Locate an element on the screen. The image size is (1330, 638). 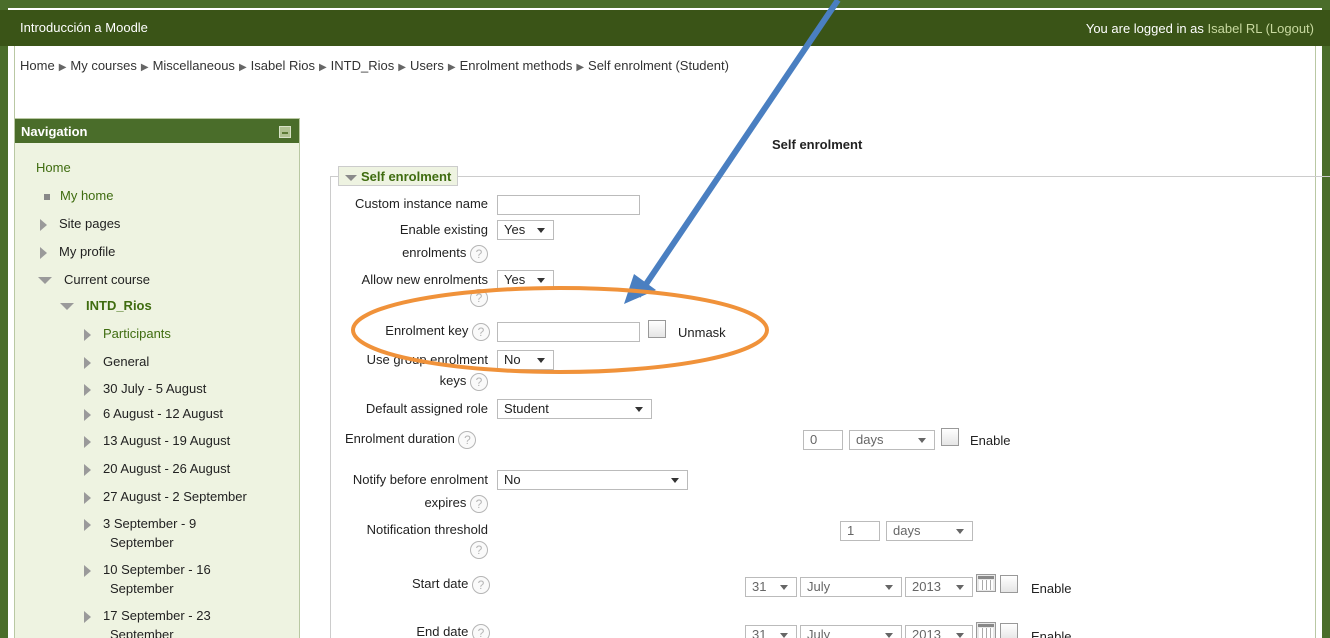
collapse-arrow-icon is located at coordinates (67, 307).